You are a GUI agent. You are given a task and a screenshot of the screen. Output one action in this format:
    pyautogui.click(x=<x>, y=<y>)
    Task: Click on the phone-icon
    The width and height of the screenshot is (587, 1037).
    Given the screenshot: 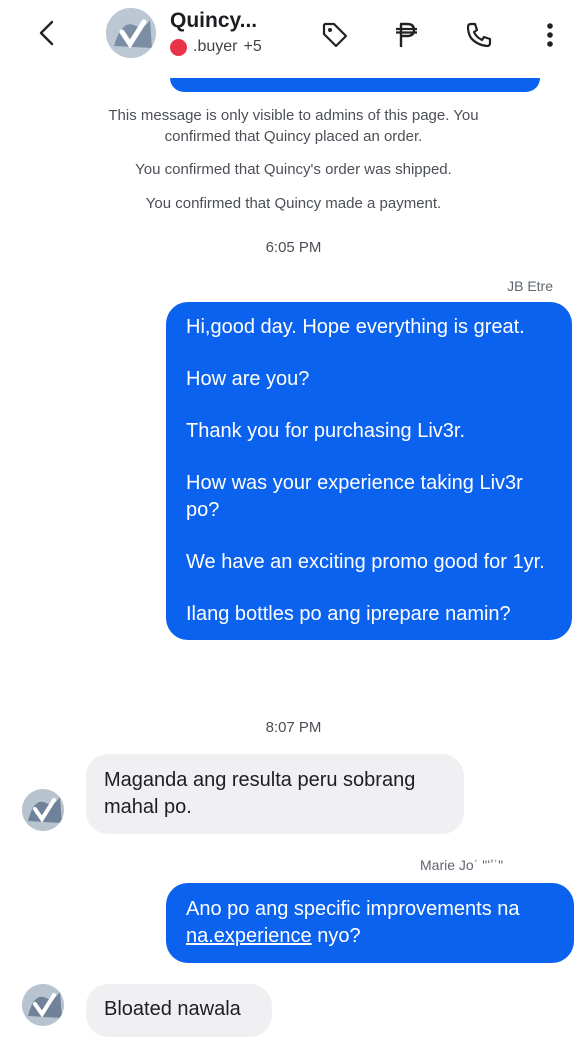 What is the action you would take?
    pyautogui.click(x=479, y=35)
    